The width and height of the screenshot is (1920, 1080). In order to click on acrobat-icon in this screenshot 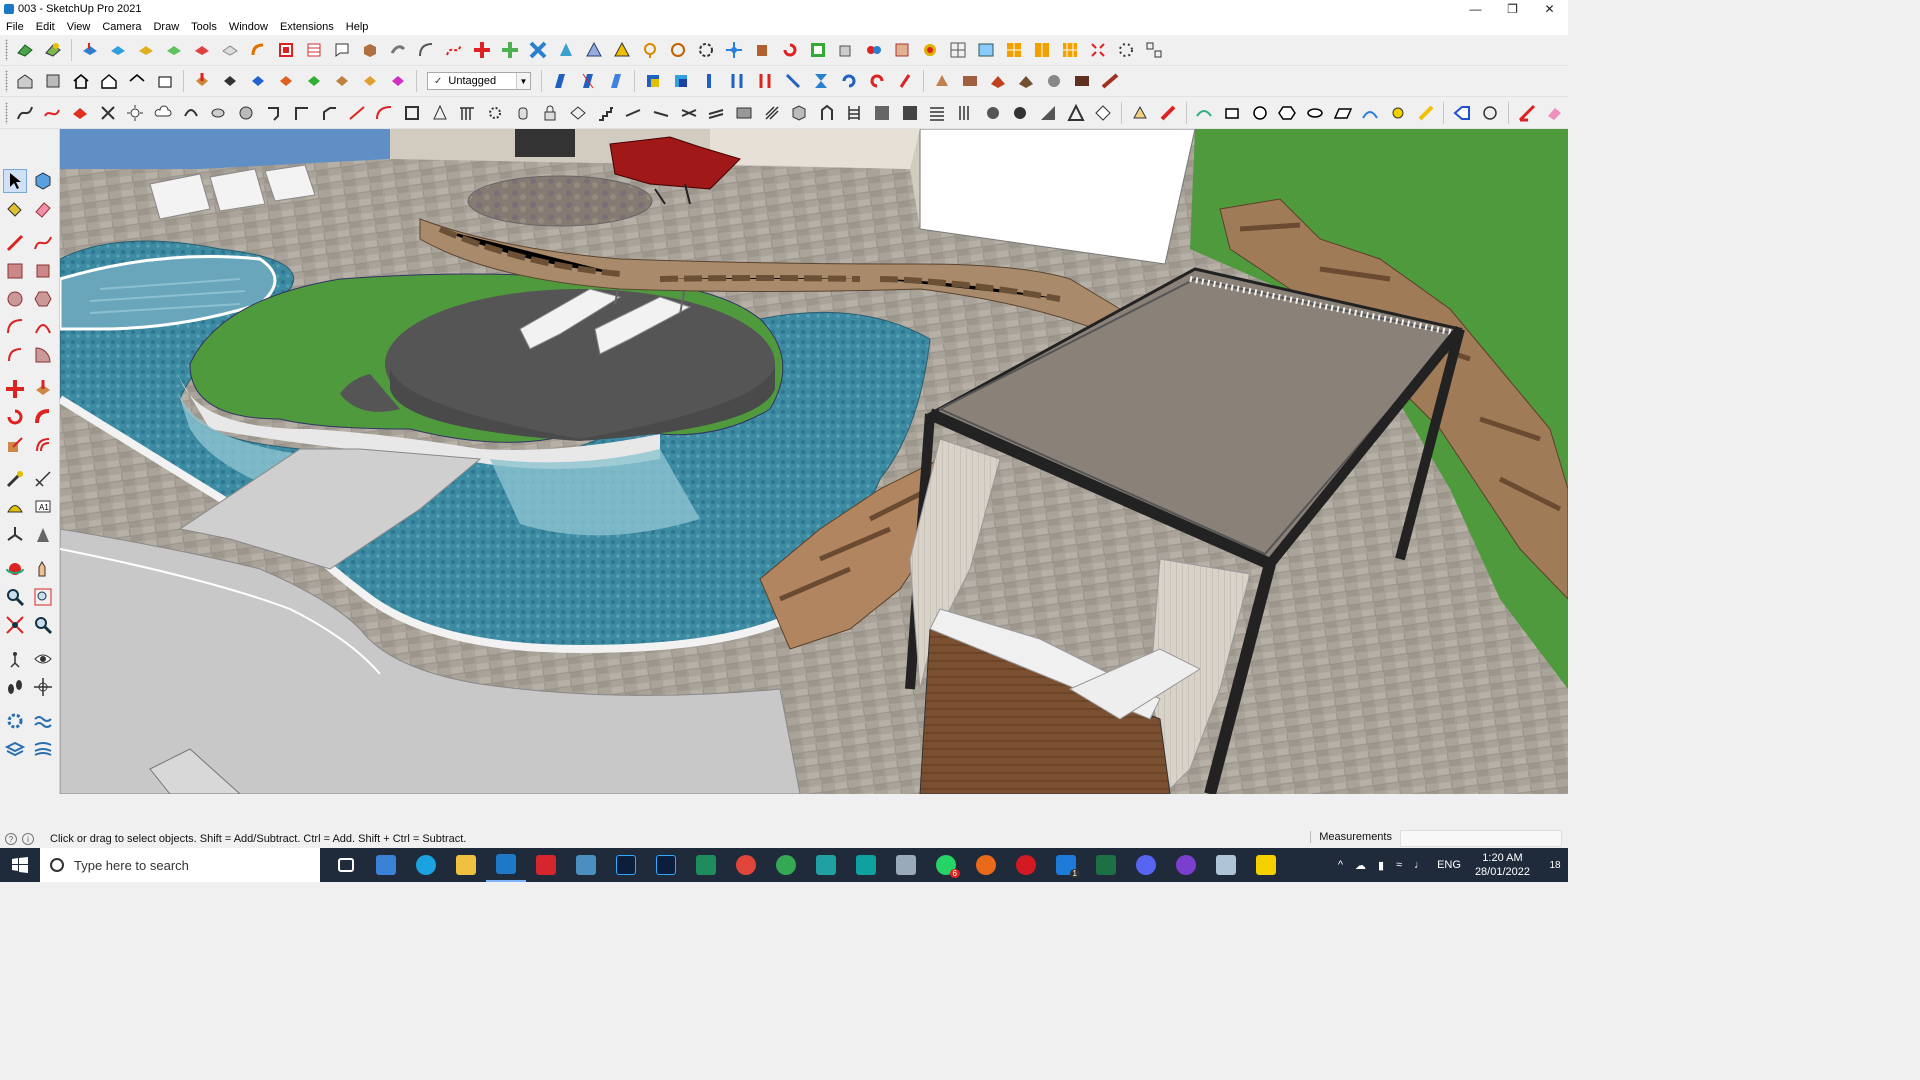, I will do `click(546, 865)`.